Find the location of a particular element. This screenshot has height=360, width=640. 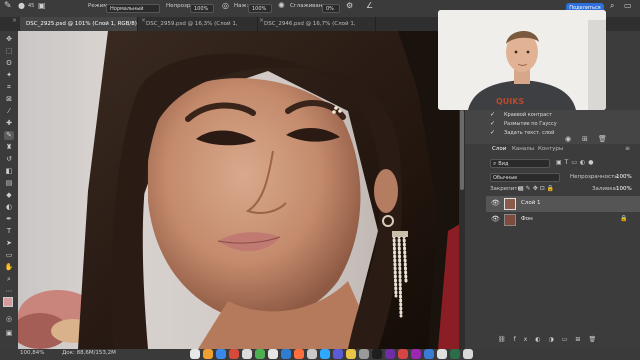

tab-layers: Слои is located at coordinates (499, 149).